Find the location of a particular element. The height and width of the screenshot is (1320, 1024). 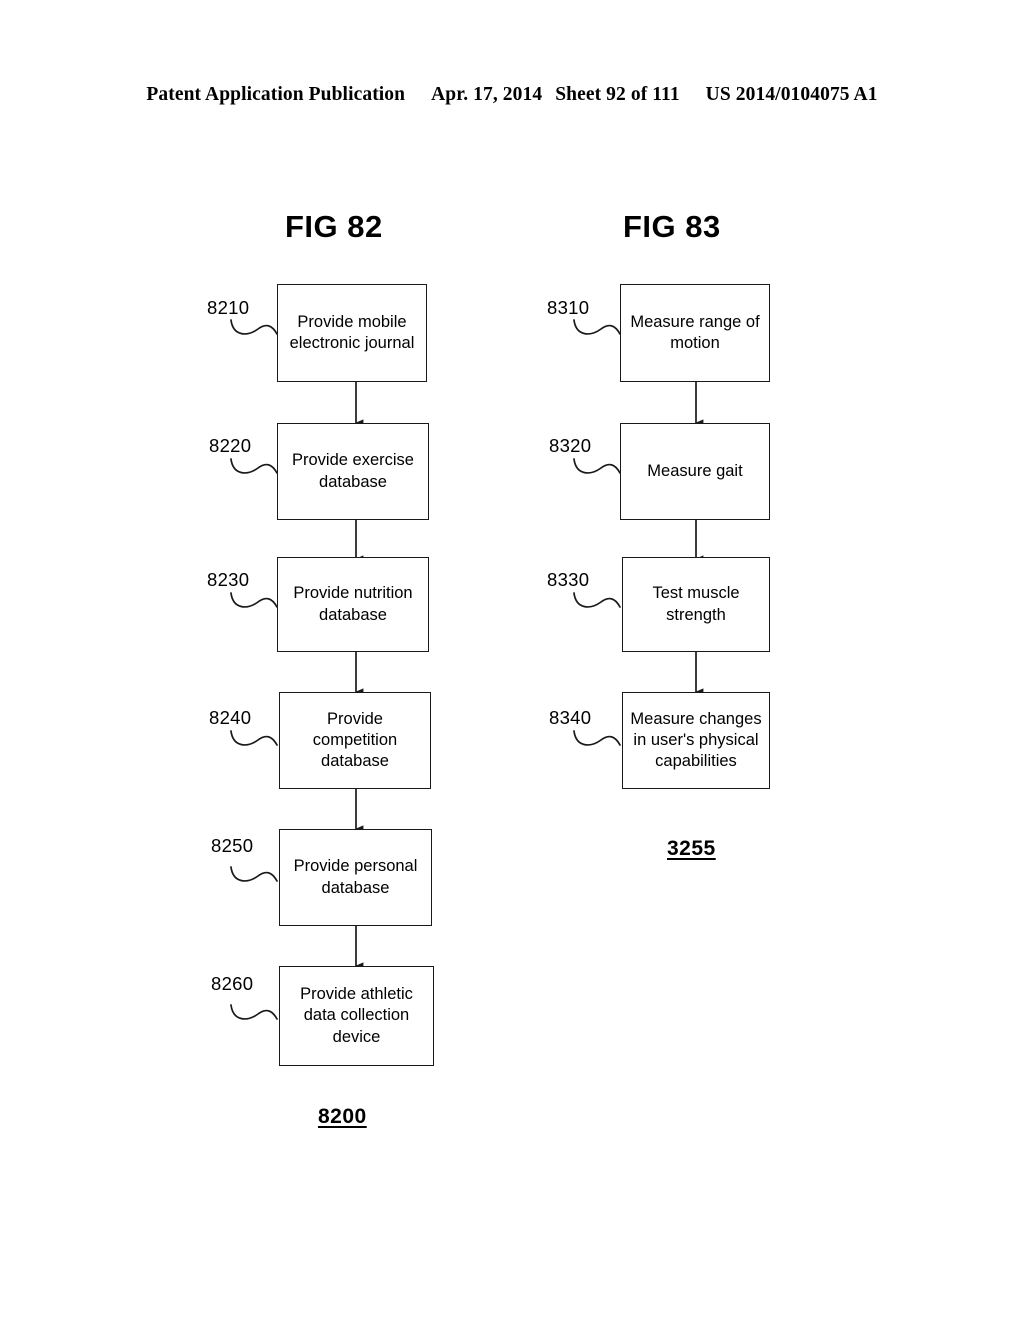

process-box-8260-label: Provide athletic data collection device is located at coordinates (356, 1015).